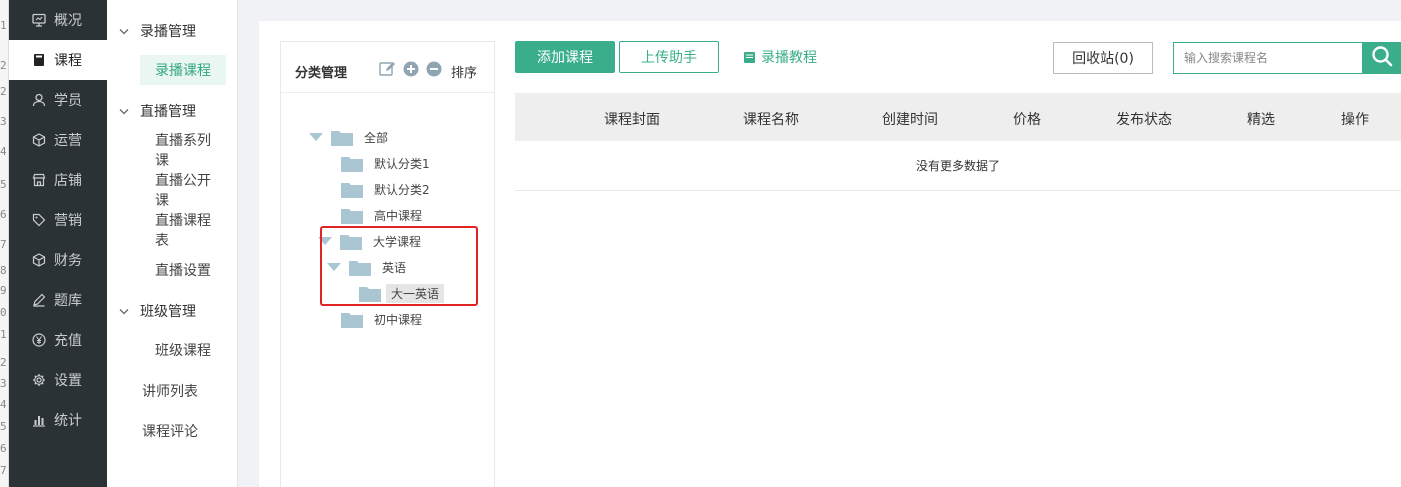  I want to click on nav-item-overview: 概况, so click(58, 20).